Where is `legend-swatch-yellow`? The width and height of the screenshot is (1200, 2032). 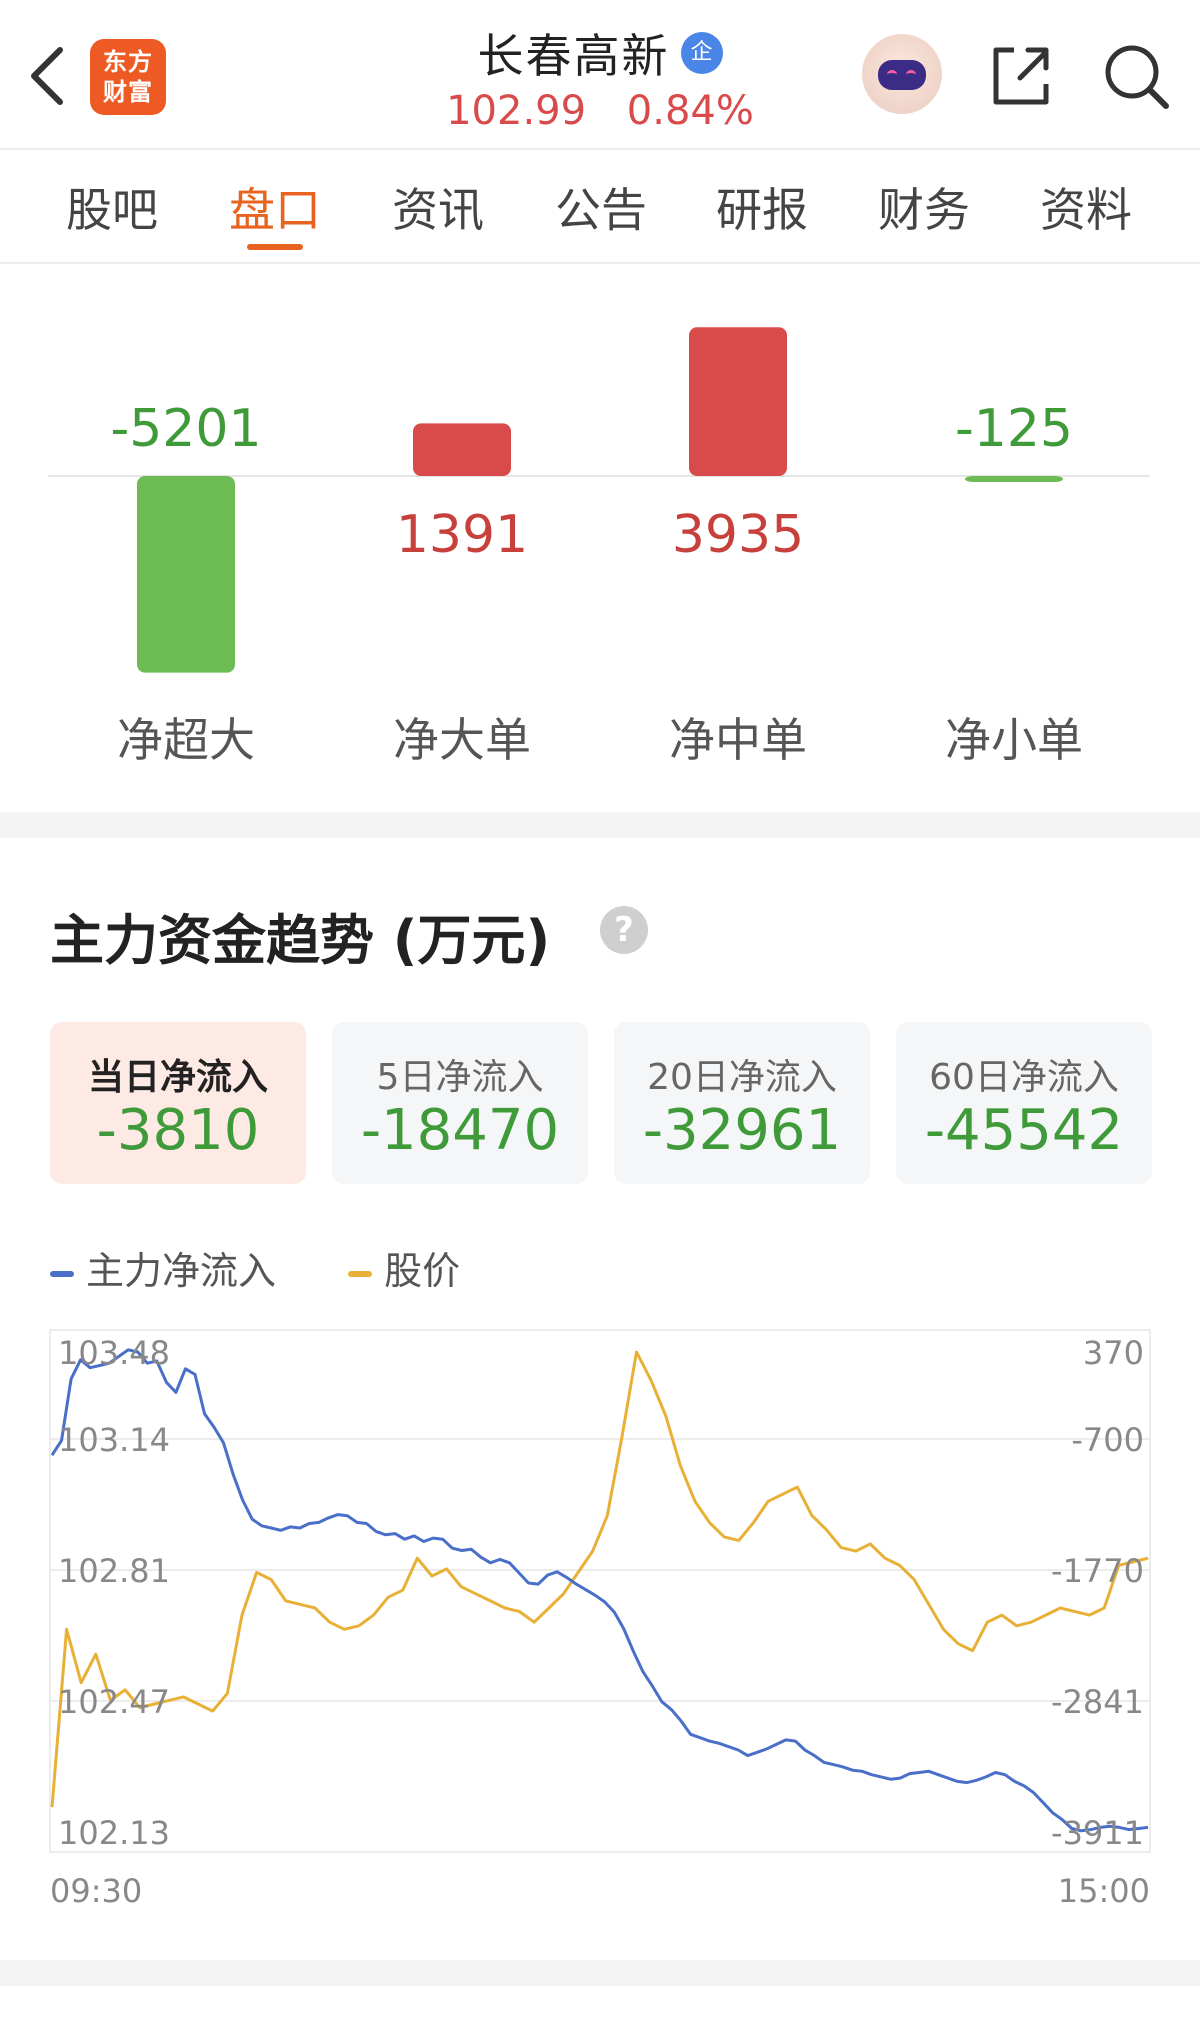
legend-swatch-yellow is located at coordinates (360, 1273).